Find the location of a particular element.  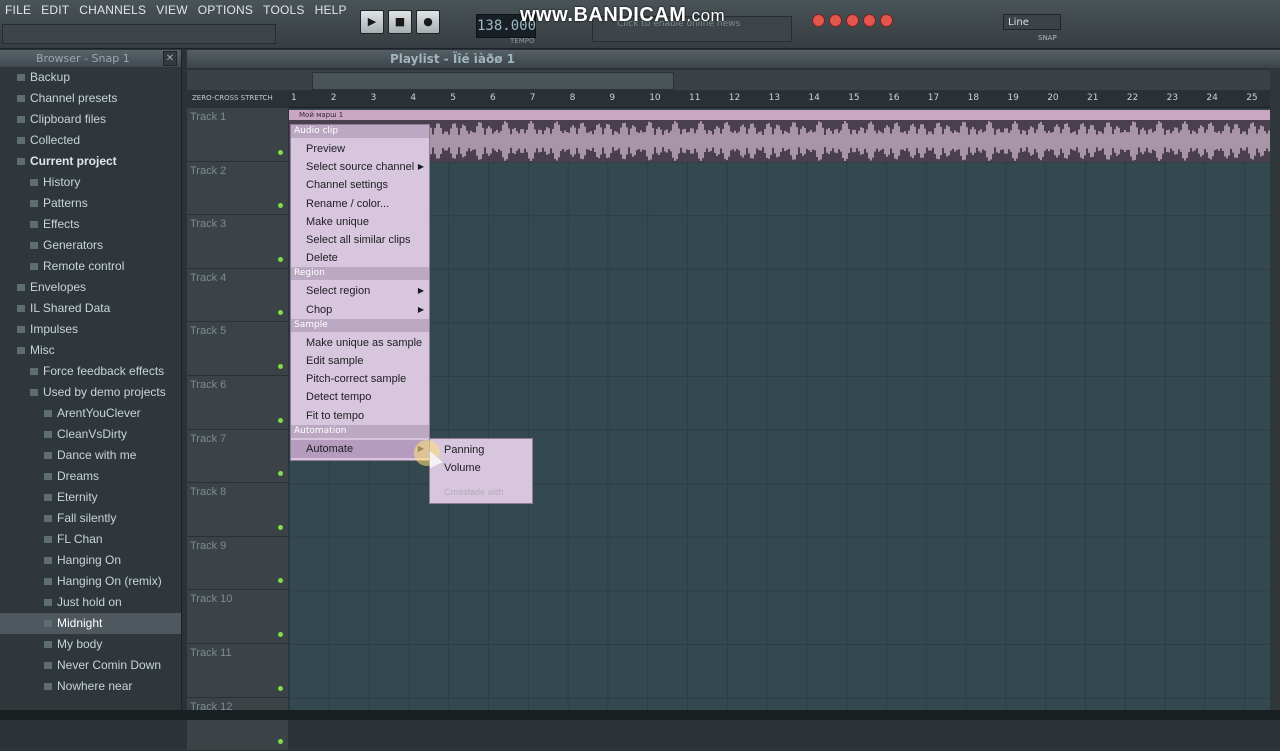

track-header: Track 7 is located at coordinates (237, 456).